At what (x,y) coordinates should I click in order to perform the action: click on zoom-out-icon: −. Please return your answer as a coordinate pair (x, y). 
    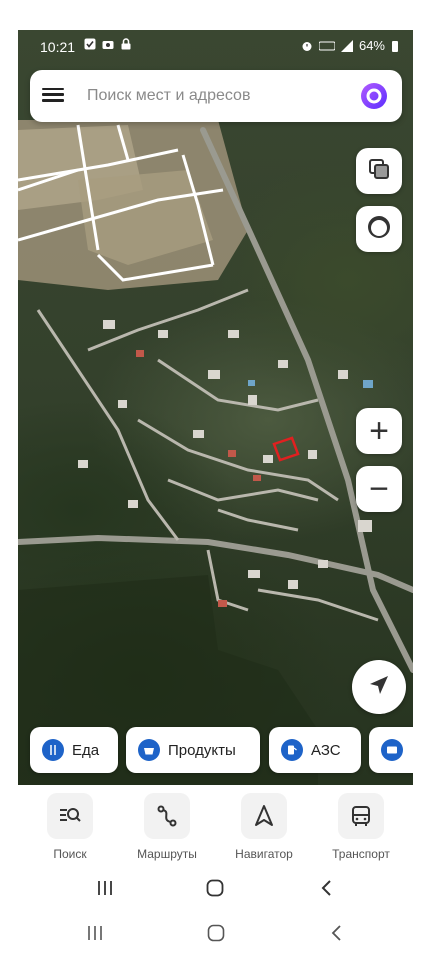
    Looking at the image, I should click on (379, 489).